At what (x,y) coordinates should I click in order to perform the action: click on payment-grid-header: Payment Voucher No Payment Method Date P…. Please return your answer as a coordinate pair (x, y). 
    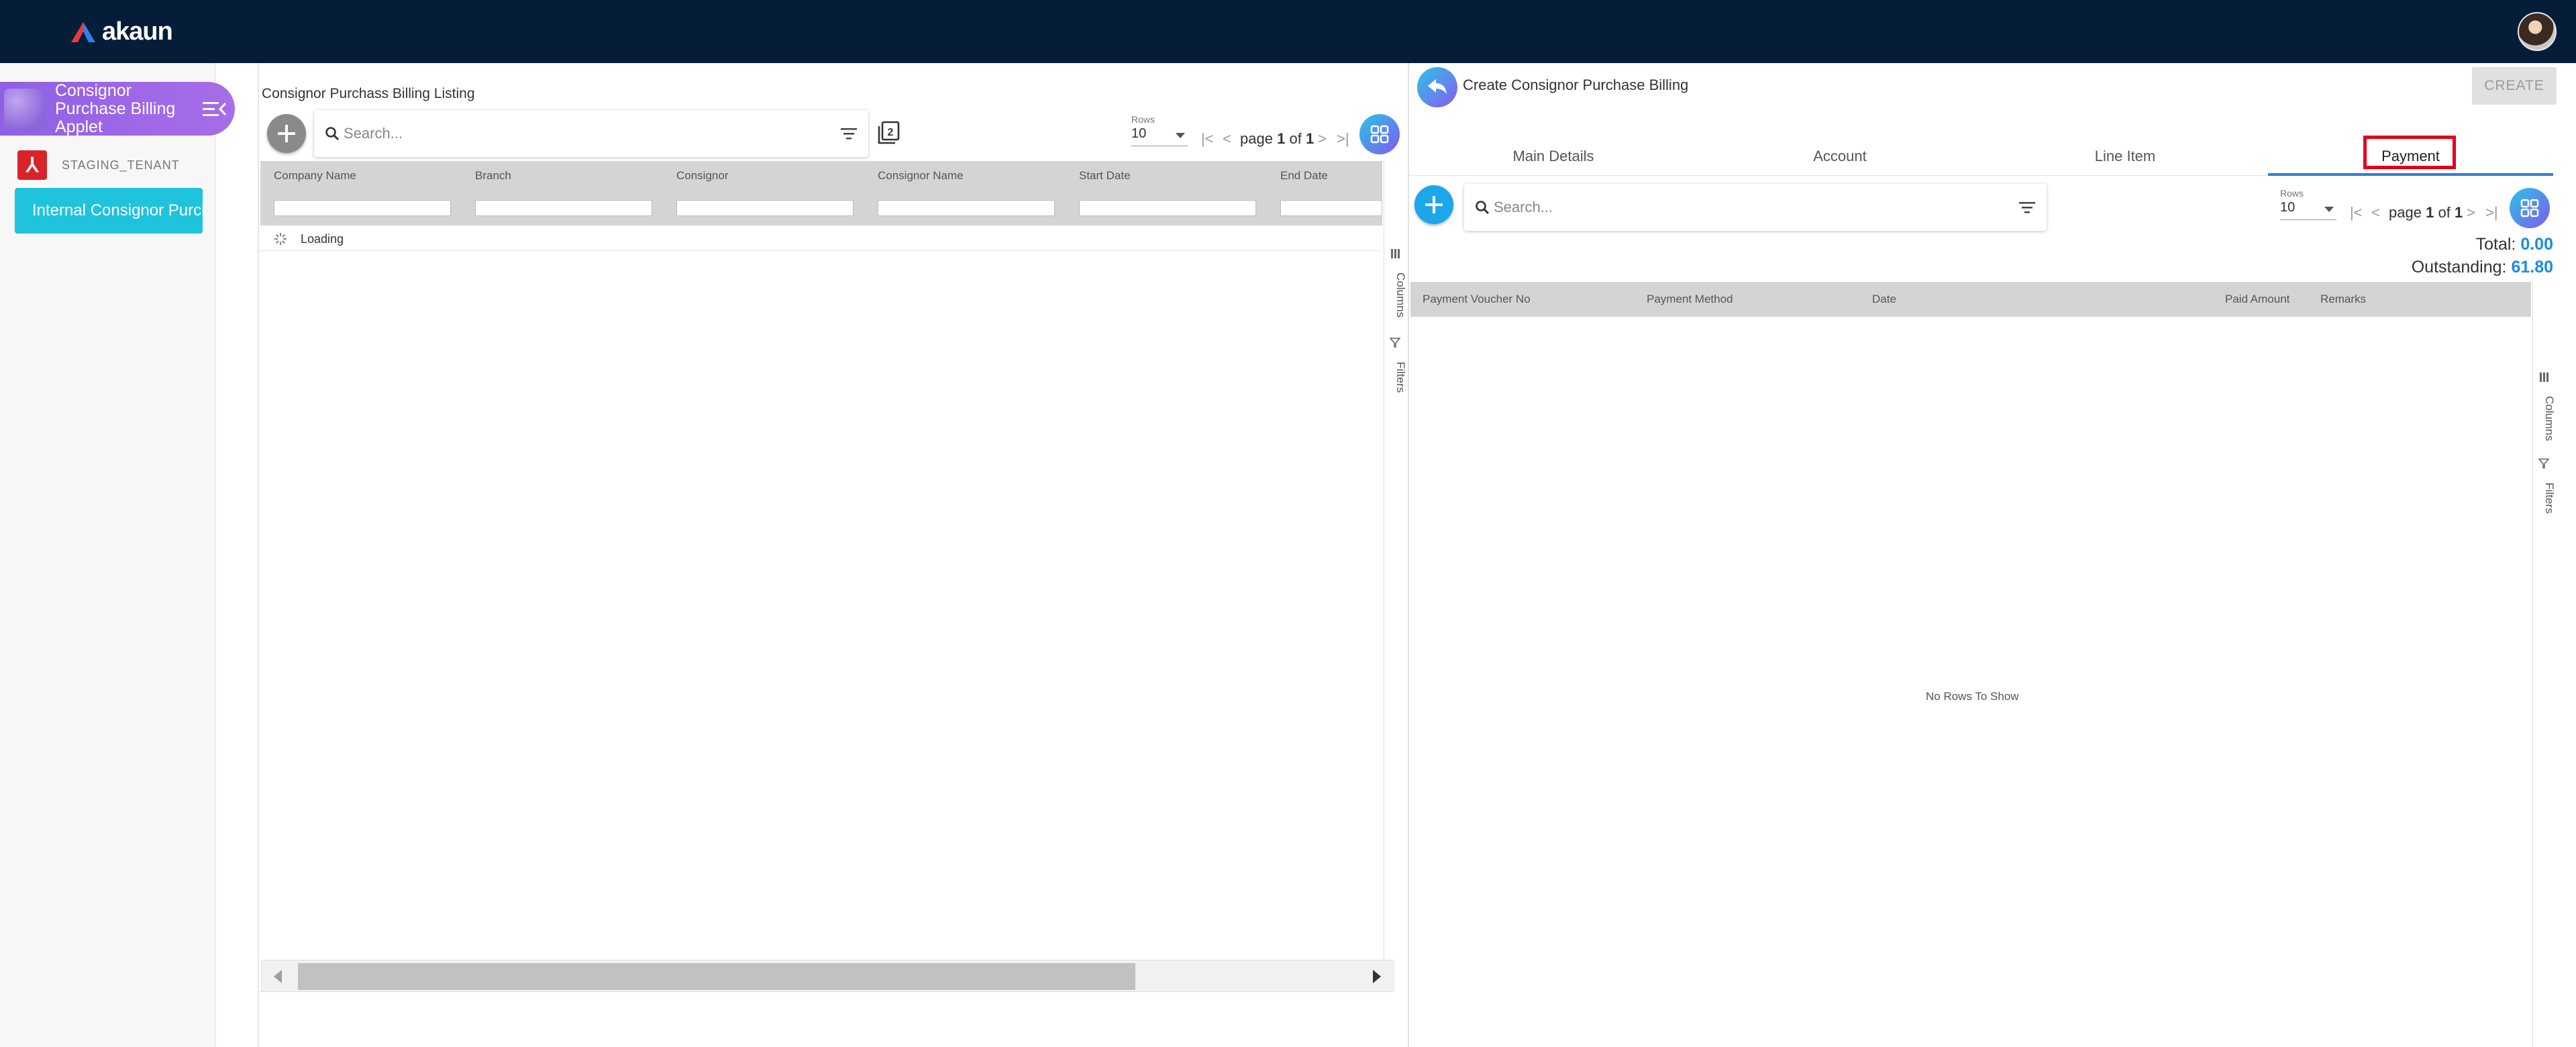
    Looking at the image, I should click on (1970, 299).